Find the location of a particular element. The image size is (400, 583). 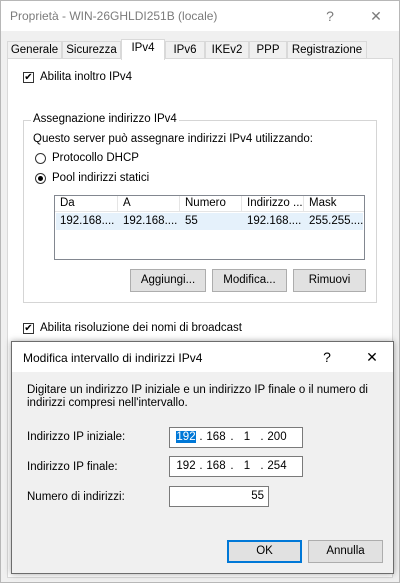

tab-ikev2: IKEv2 is located at coordinates (227, 50).